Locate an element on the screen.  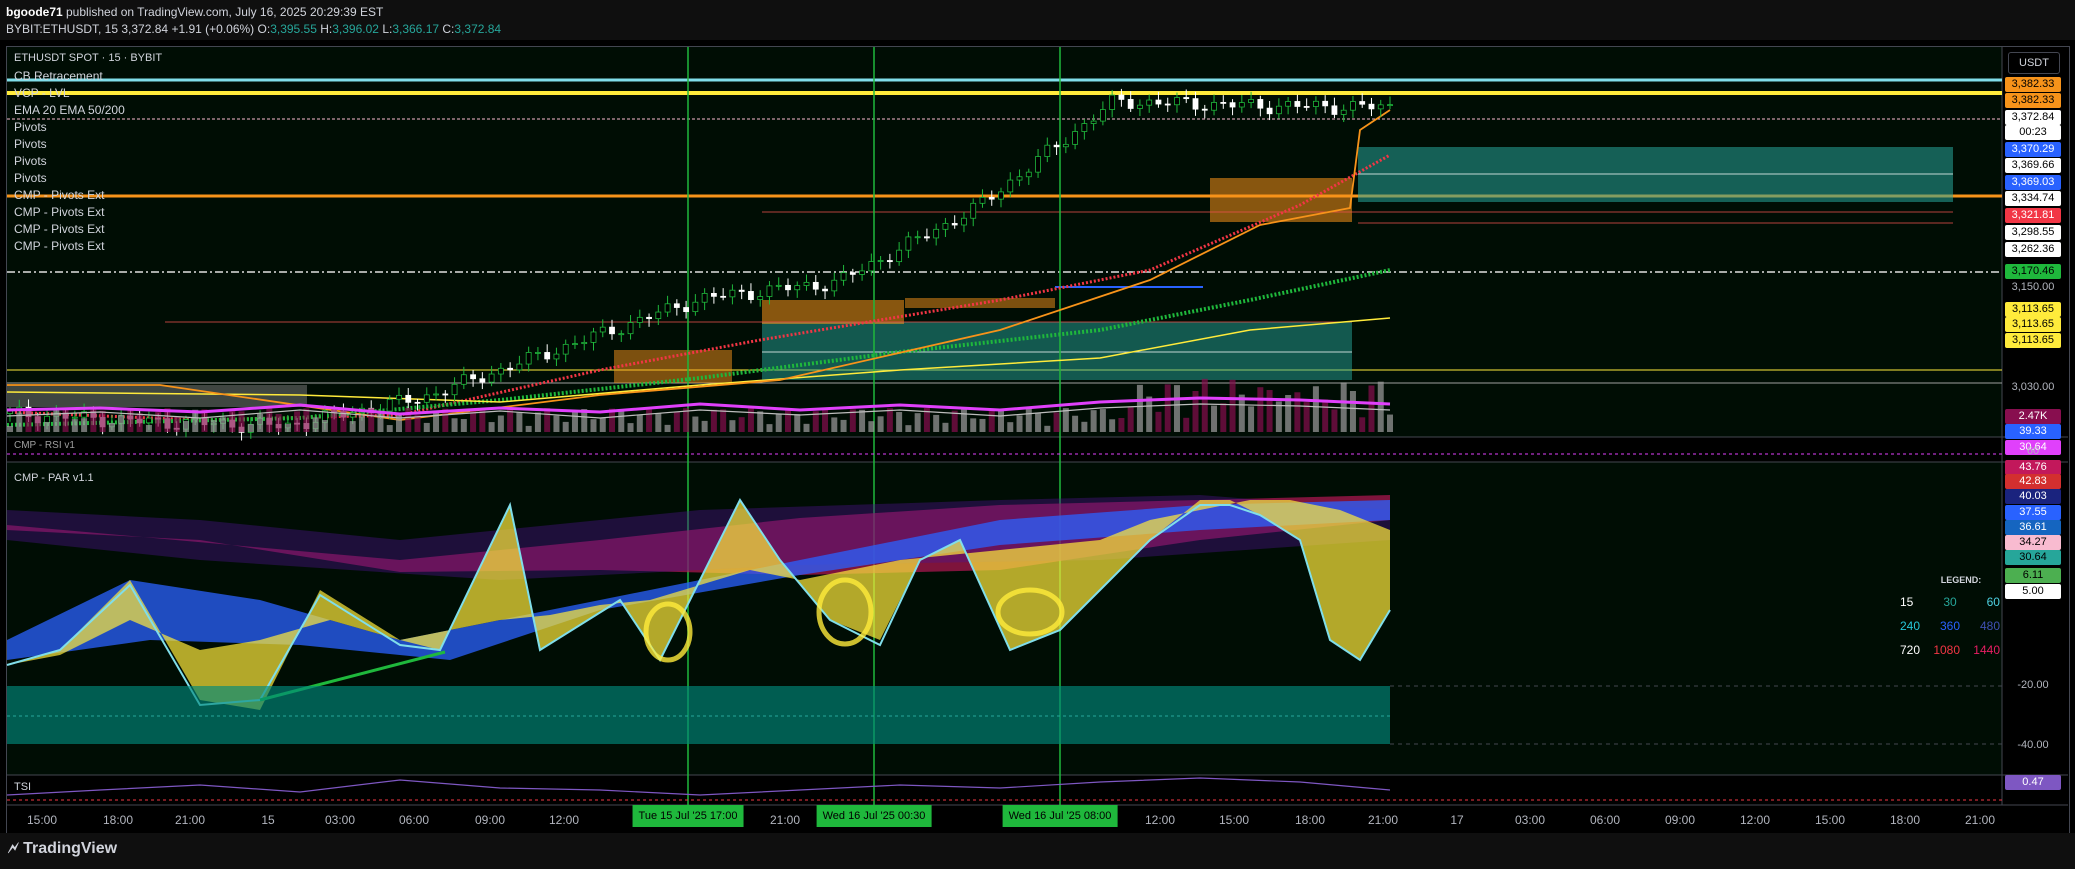
legend-rows: 15 30 60 240 360 480 720 1080 1440 is located at coordinates (1950, 626).